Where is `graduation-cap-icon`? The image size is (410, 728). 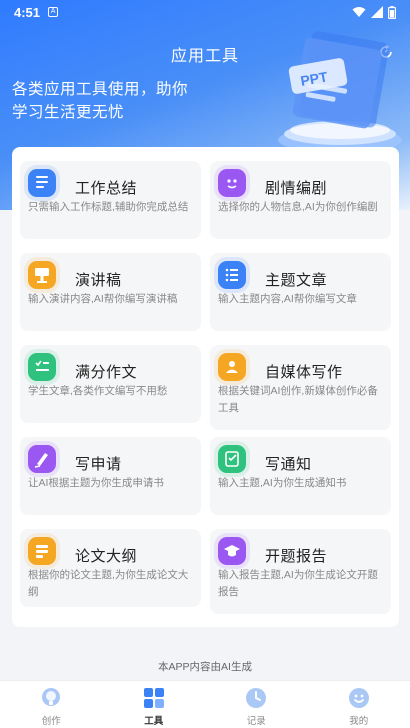
graduation-cap-icon is located at coordinates (232, 551).